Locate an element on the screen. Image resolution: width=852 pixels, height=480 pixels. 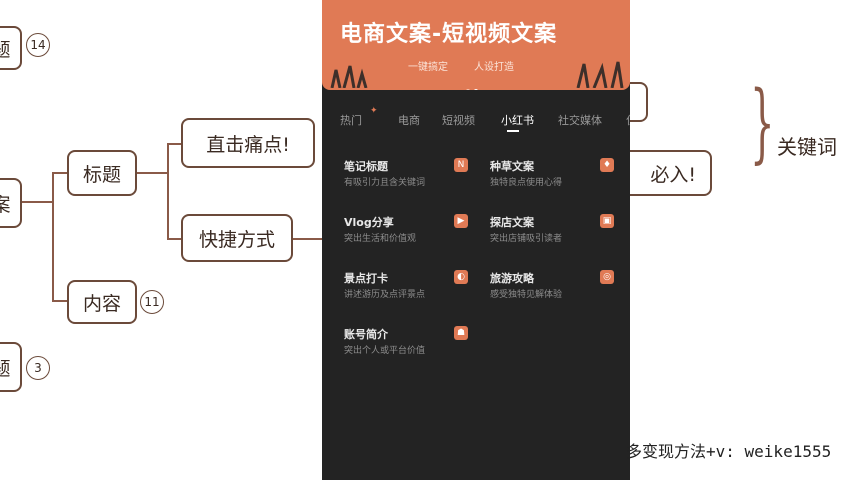
mindmap-node-shortcut: 快捷方式 is located at coordinates (237, 238).